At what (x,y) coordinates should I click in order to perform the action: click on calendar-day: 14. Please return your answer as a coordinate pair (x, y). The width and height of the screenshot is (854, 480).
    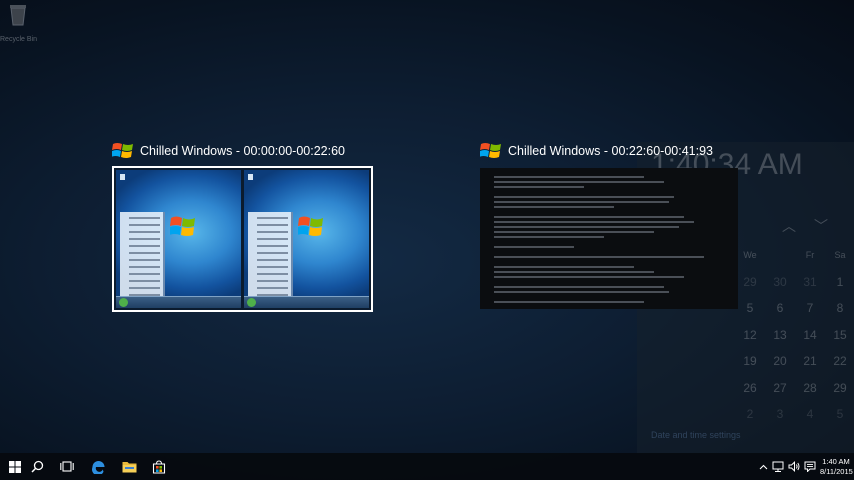
    Looking at the image, I should click on (810, 335).